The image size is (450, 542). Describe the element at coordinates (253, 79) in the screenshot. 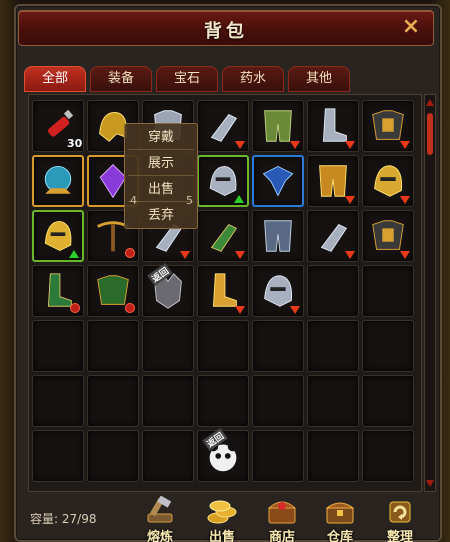

I see `tab-potions: 药水` at that location.